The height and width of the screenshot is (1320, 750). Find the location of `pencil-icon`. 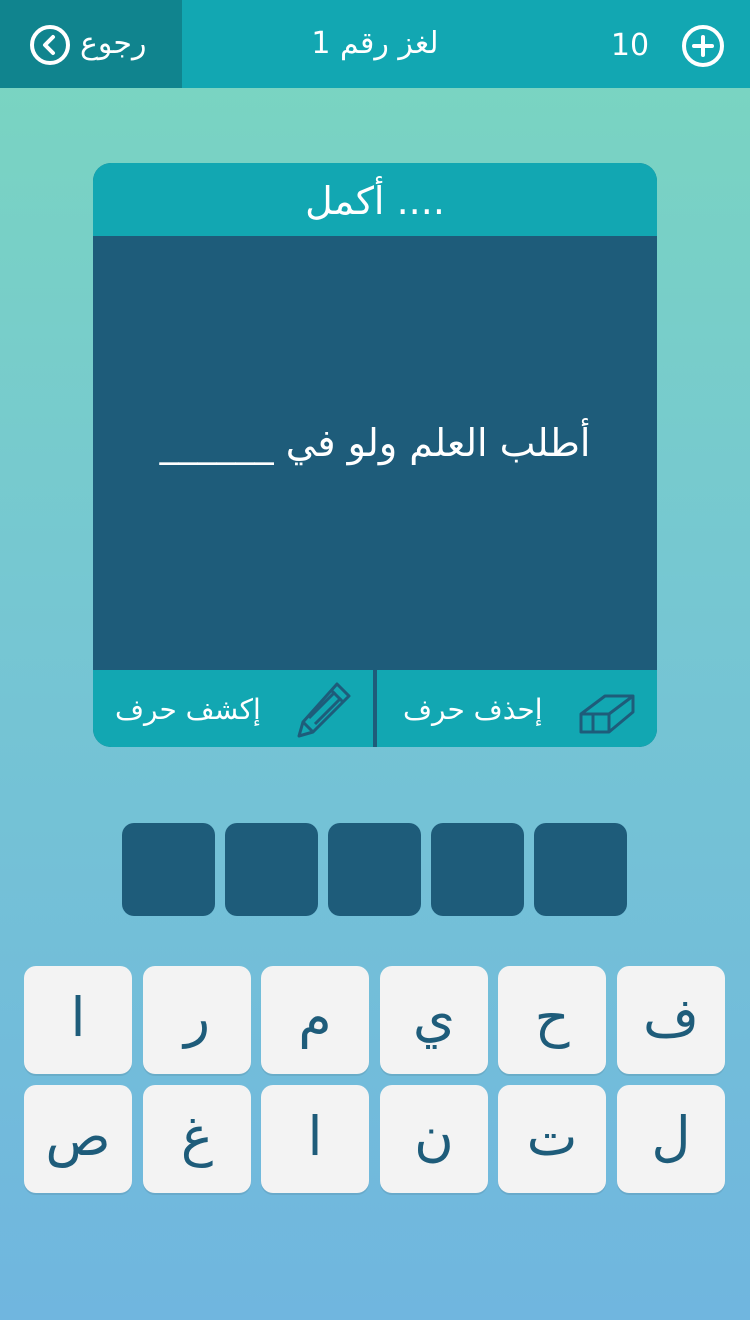

pencil-icon is located at coordinates (324, 710).